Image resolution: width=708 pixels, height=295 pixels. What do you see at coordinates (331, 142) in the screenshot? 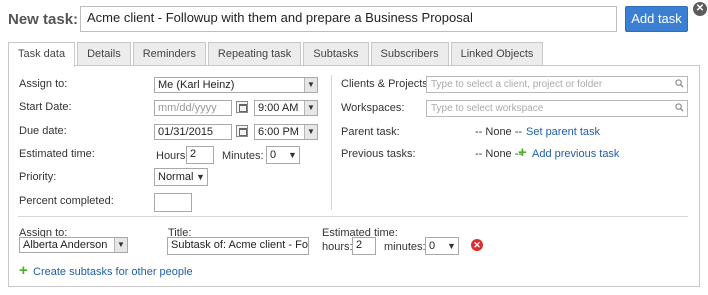
I see `column-divider` at bounding box center [331, 142].